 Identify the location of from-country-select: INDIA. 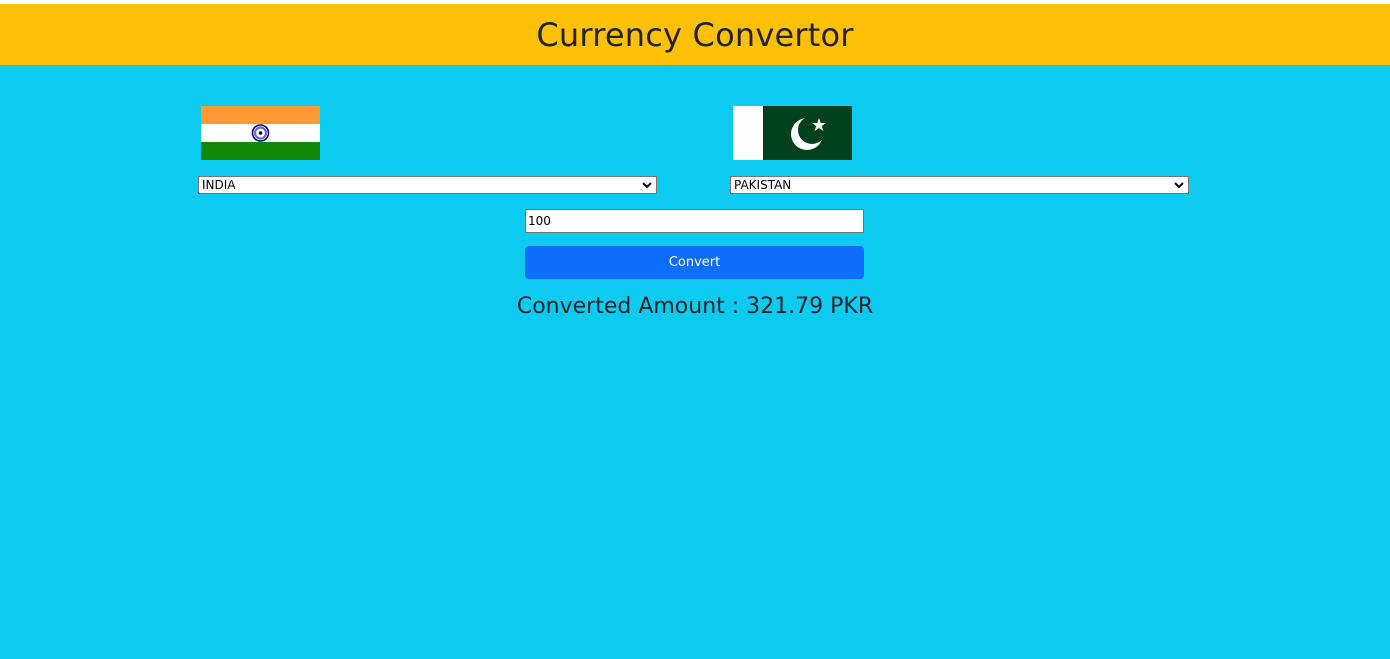
(427, 185).